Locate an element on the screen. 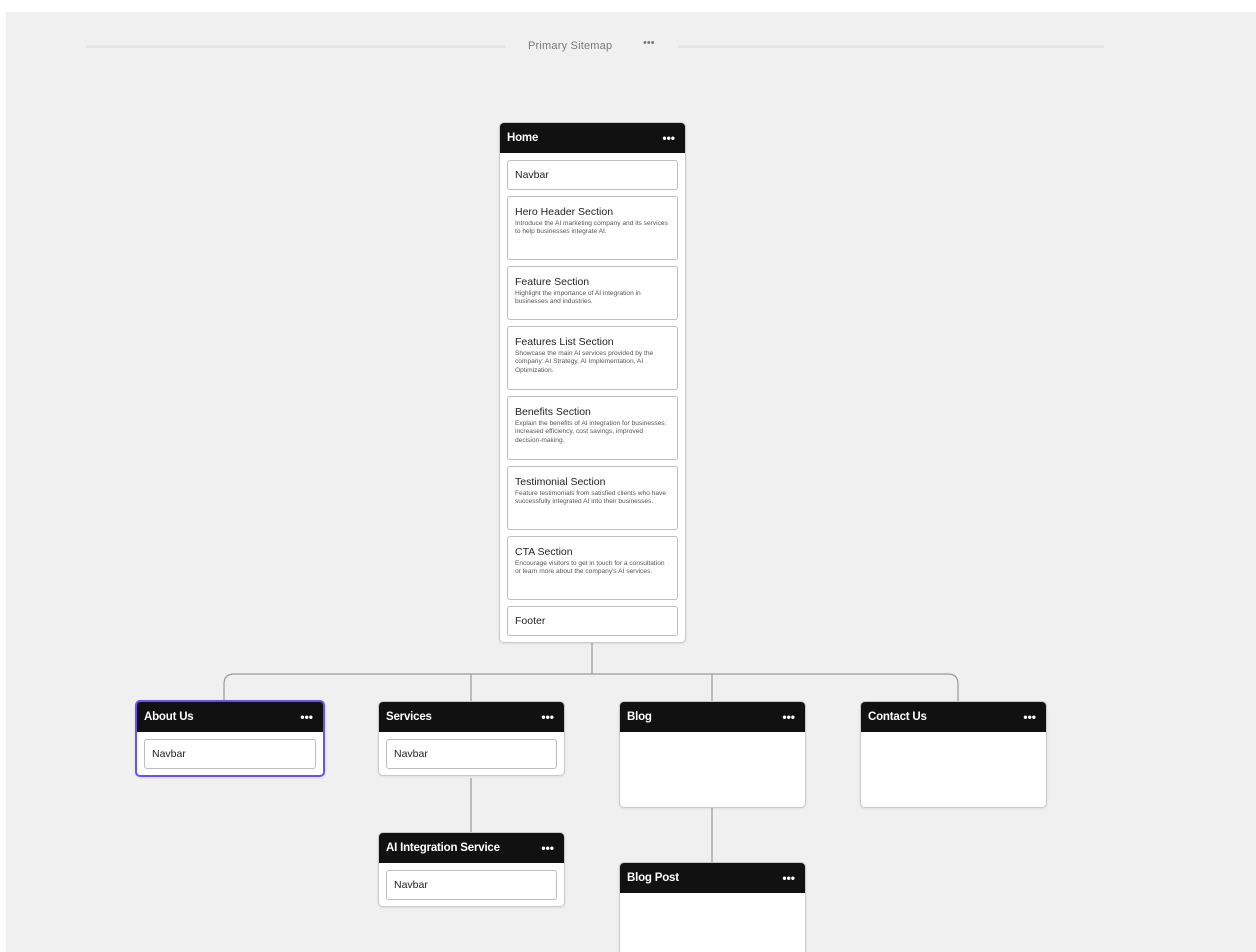 This screenshot has width=1256, height=952. page-header-ai-integration-service: AI Integration Service ••• is located at coordinates (471, 848).